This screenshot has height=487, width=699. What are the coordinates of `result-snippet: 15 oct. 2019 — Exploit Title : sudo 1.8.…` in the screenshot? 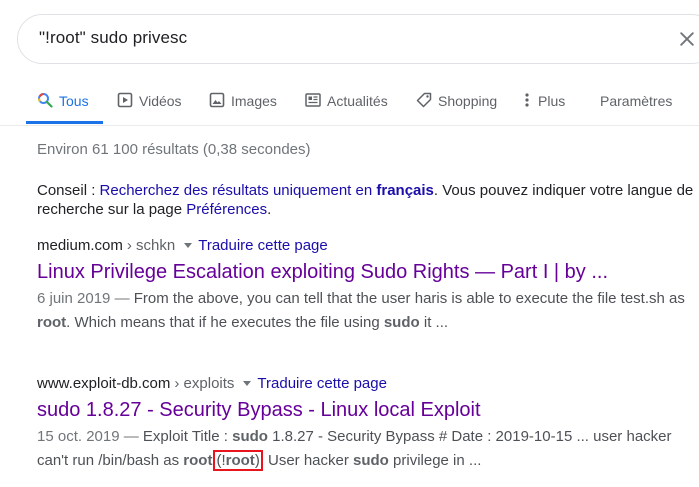 It's located at (367, 449).